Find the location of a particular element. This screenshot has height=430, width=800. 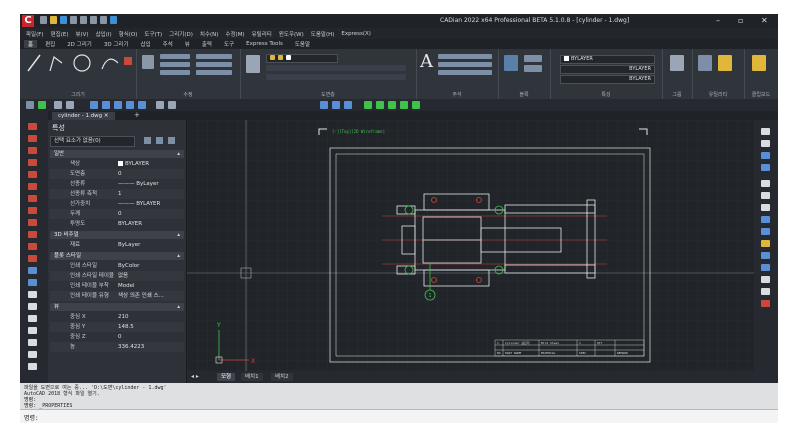

tab-output: 출력 is located at coordinates (207, 44).